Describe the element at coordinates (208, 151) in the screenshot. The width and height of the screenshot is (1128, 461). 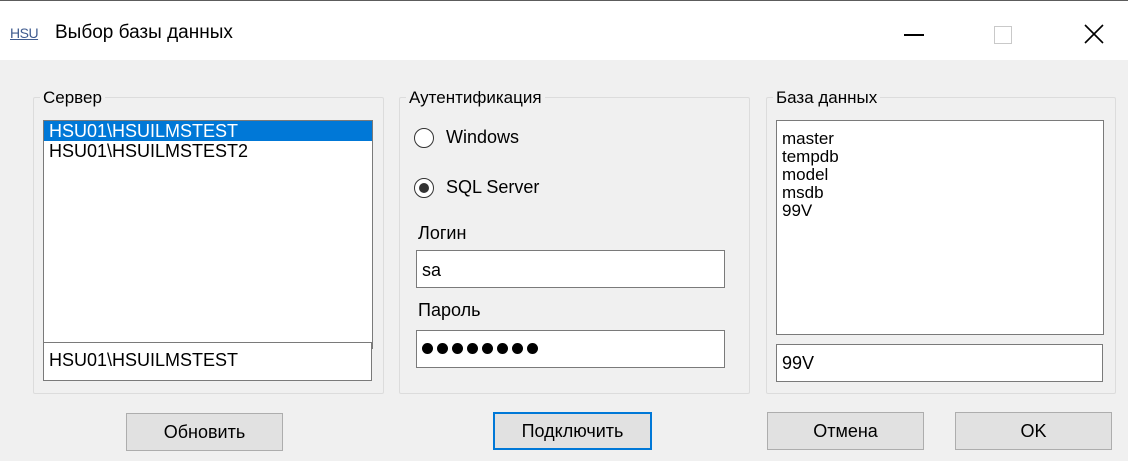
I see `server-list-item: HSU01\HSUILMSTEST2` at that location.